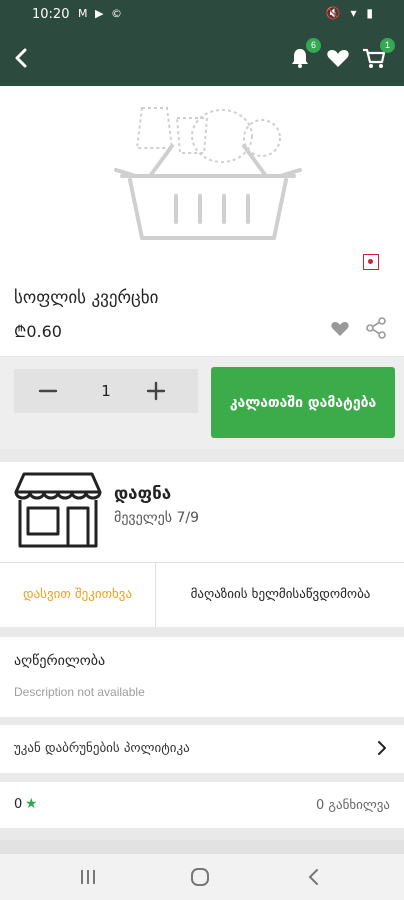 This screenshot has height=900, width=404. What do you see at coordinates (280, 595) in the screenshot?
I see `store-availability-button: მაღაზიის ხელმისაწვდომობა` at bounding box center [280, 595].